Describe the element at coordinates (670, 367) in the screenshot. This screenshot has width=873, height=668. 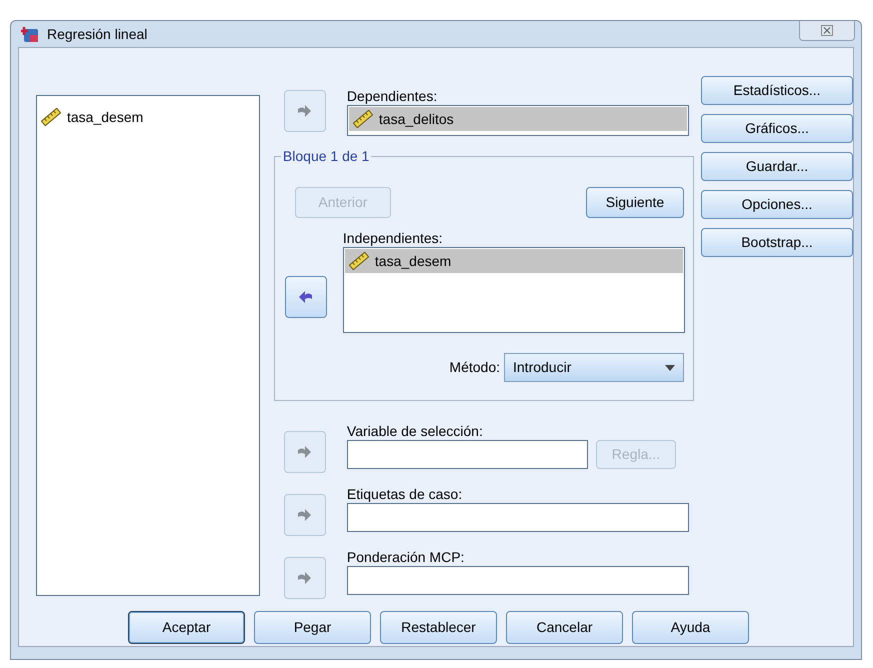
I see `dropdown-caret-icon` at that location.